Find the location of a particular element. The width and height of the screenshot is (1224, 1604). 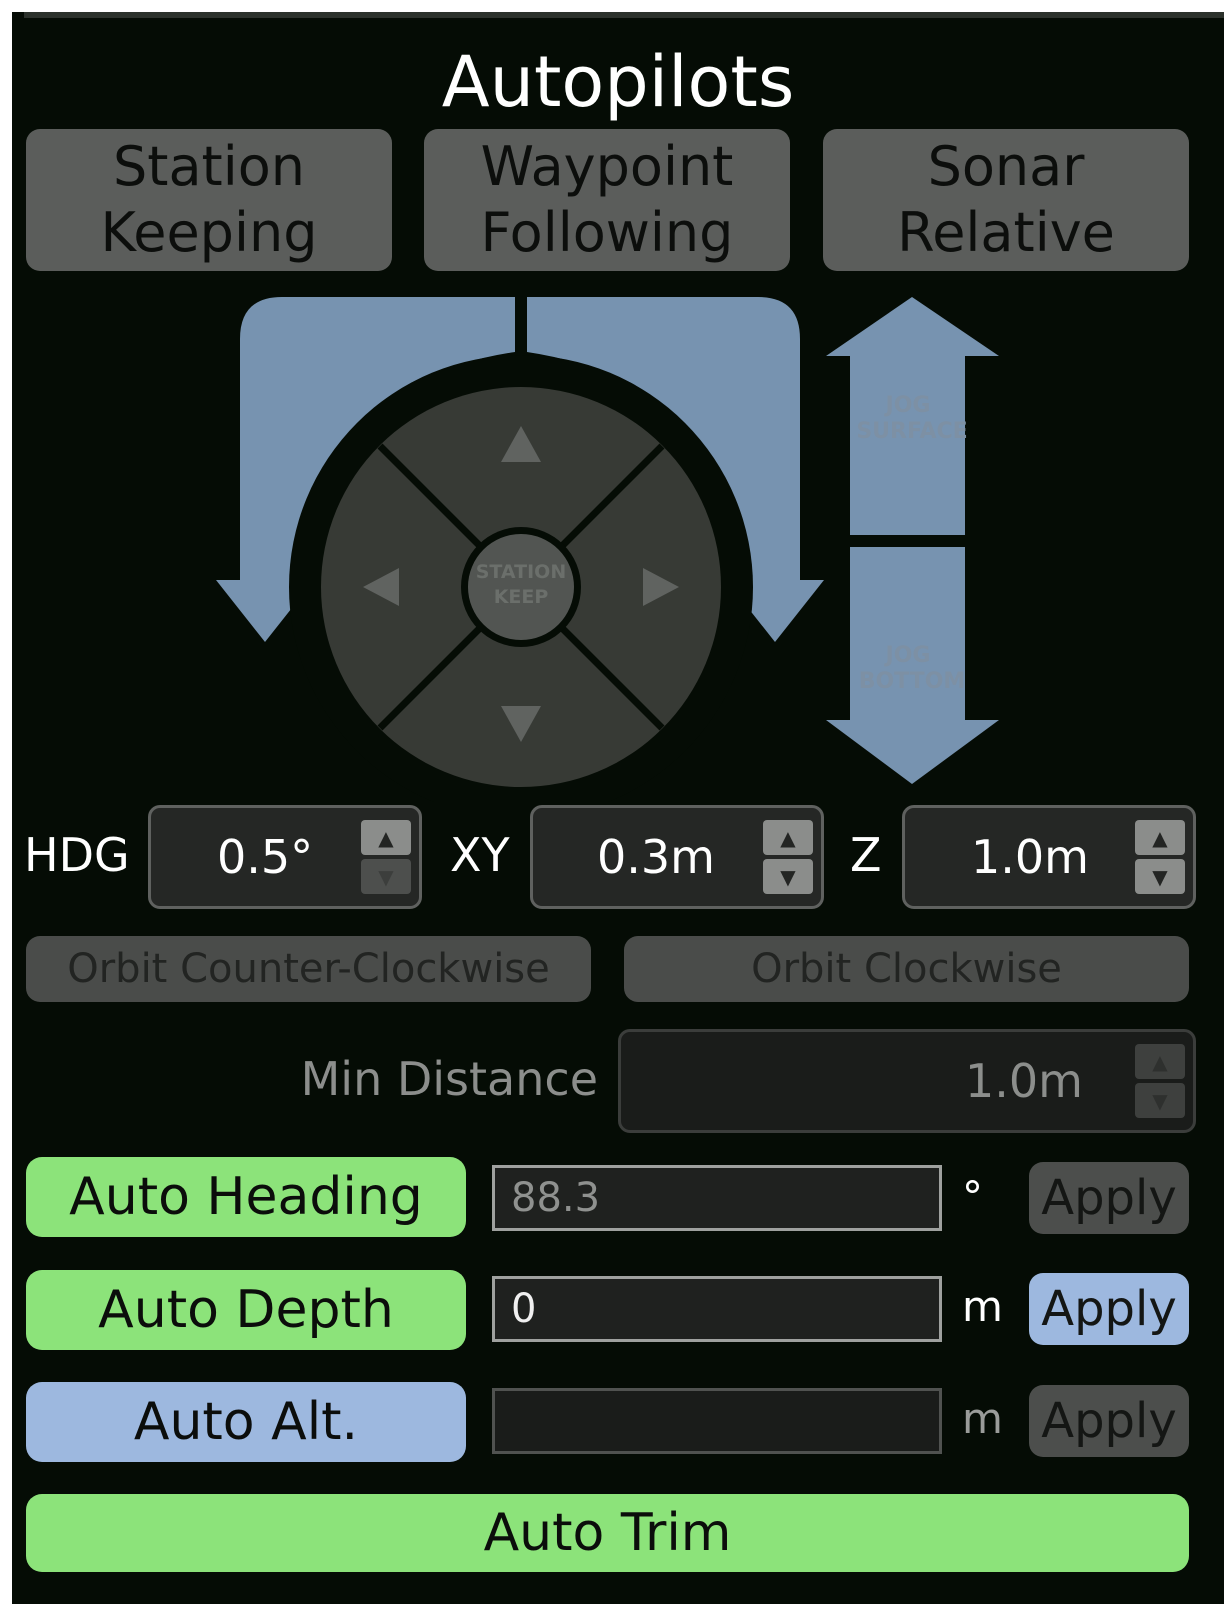

z-decrease-icon: ▼ is located at coordinates (1160, 876).